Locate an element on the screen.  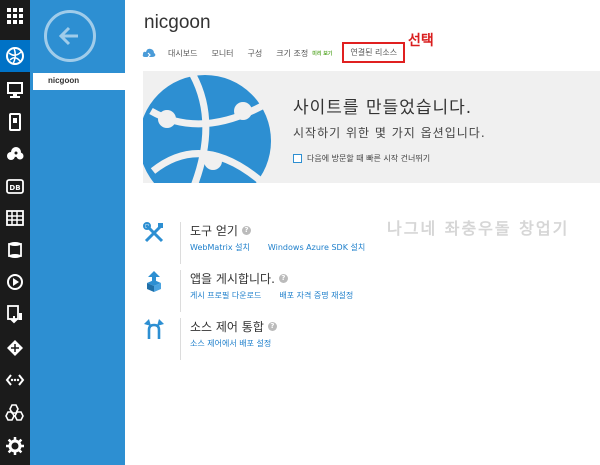
task-title: 앱을 게시합니다. ? is located at coordinates (239, 278).